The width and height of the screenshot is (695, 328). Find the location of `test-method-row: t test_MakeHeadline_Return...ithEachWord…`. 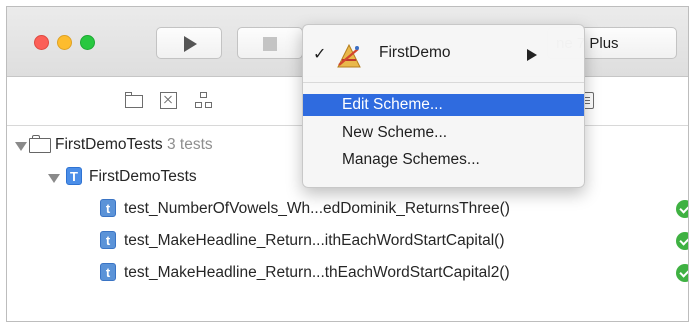

test-method-row: t test_MakeHeadline_Return...ithEachWord… is located at coordinates (347, 241).